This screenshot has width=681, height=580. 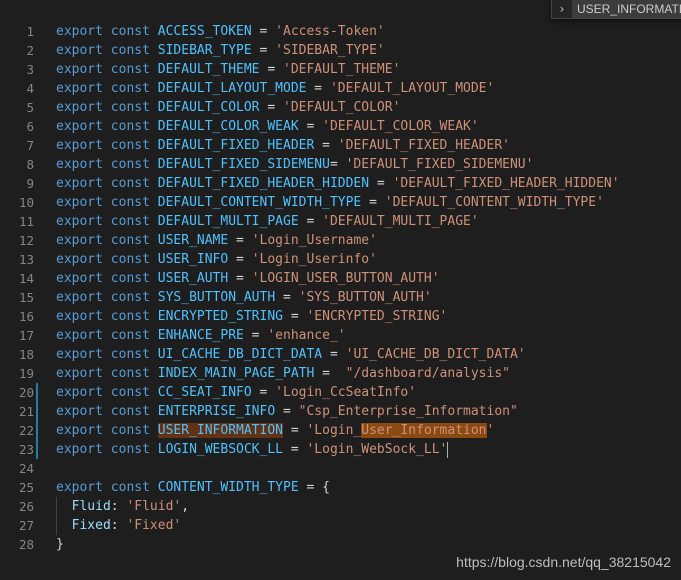 What do you see at coordinates (30, 50) in the screenshot?
I see `line-number: 2` at bounding box center [30, 50].